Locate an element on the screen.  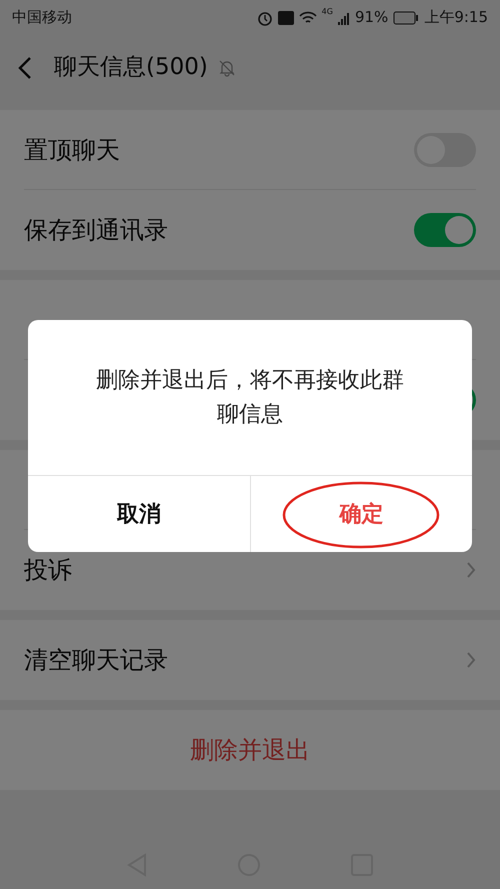
dialog-message: 删除并退出后，将不再接收此群聊信息 is located at coordinates (250, 397).